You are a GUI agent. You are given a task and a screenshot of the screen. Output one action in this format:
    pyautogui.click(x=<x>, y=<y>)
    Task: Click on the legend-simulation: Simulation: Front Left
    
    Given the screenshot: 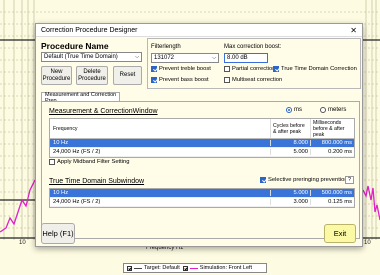 What is the action you would take?
    pyautogui.click(x=217, y=268)
    